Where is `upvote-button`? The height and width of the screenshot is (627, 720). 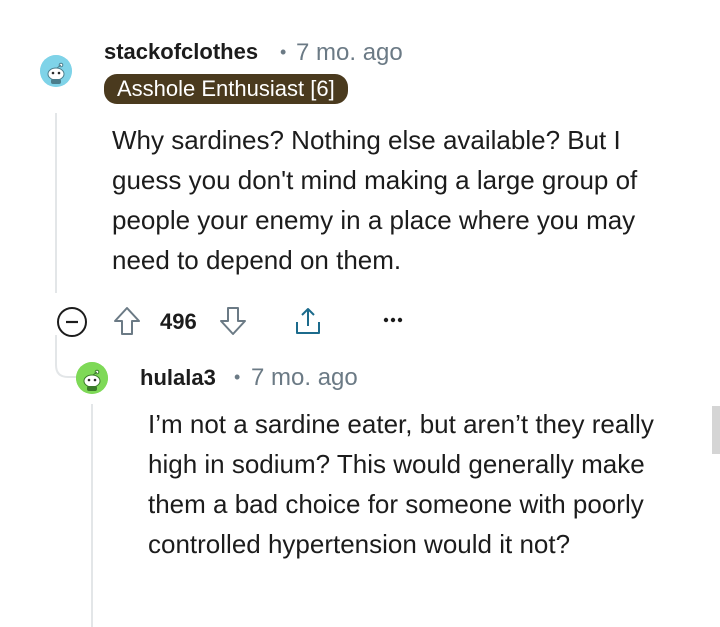 upvote-button is located at coordinates (127, 321).